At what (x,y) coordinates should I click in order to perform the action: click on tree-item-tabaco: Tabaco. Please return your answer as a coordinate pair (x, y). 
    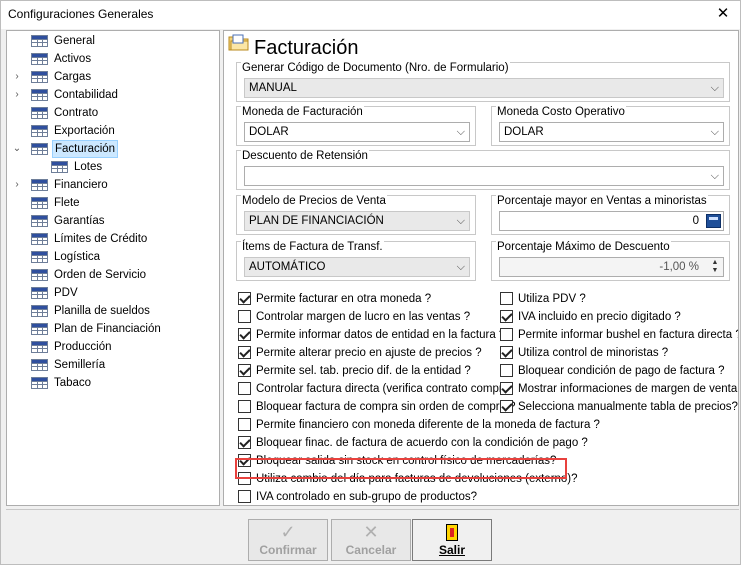
    Looking at the image, I should click on (113, 383).